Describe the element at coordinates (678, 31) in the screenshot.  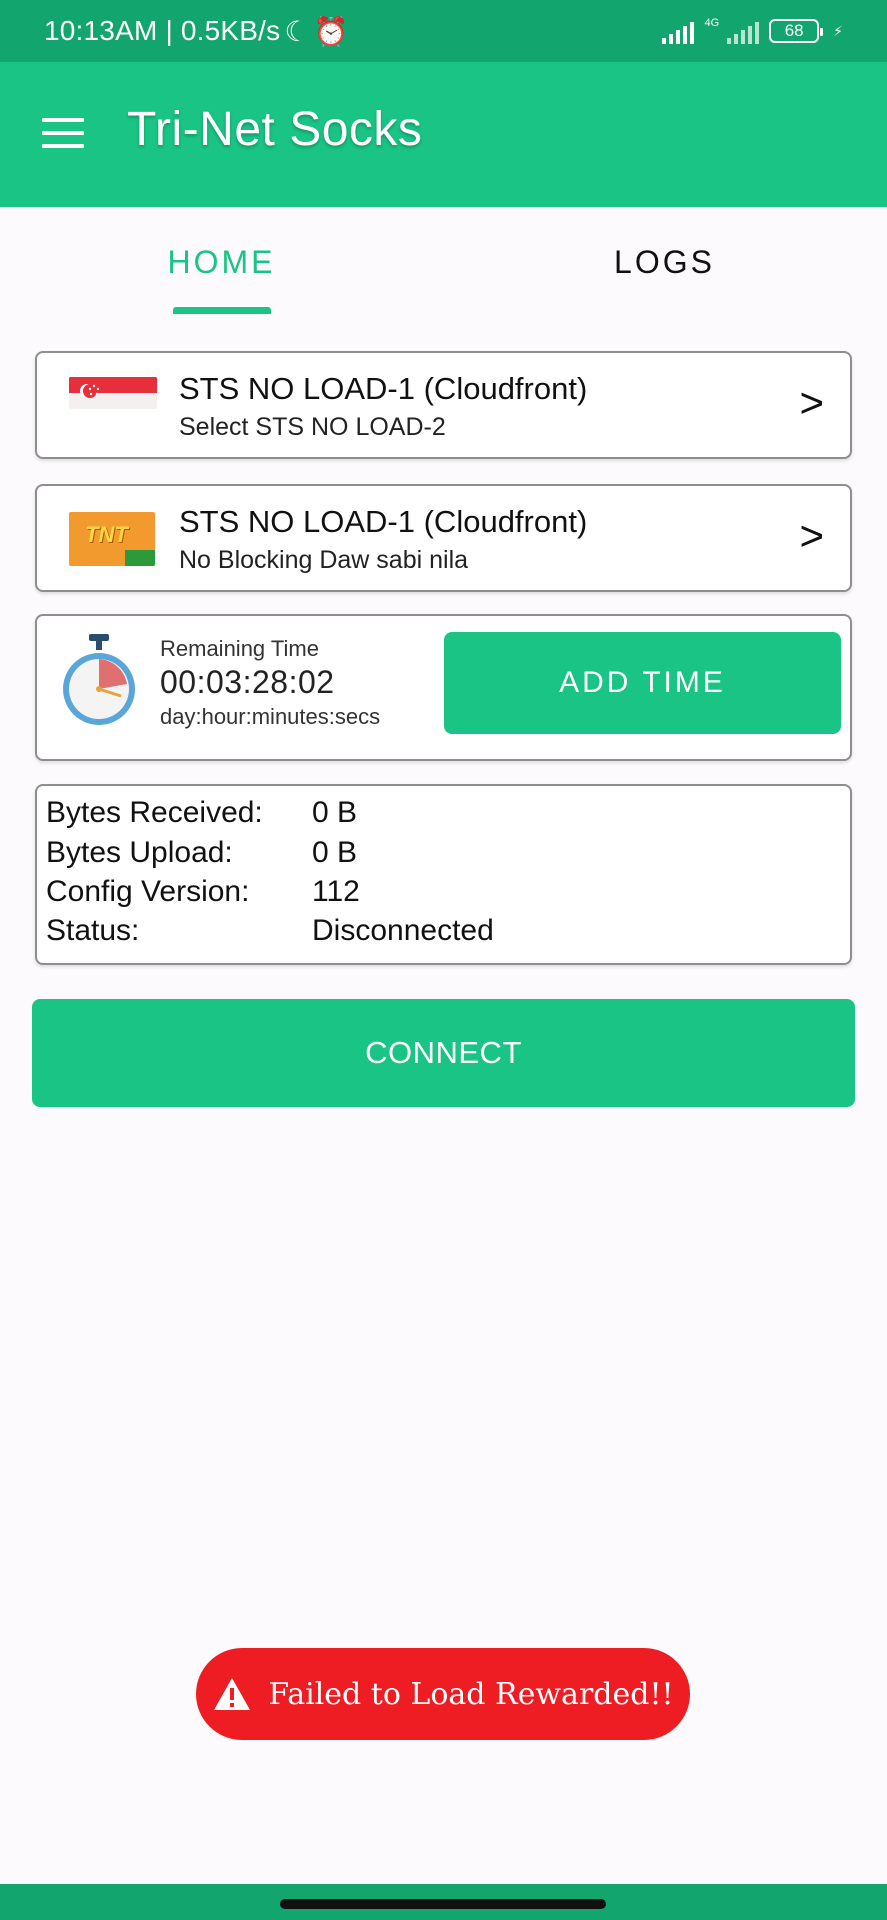
I see `signal-icon` at that location.